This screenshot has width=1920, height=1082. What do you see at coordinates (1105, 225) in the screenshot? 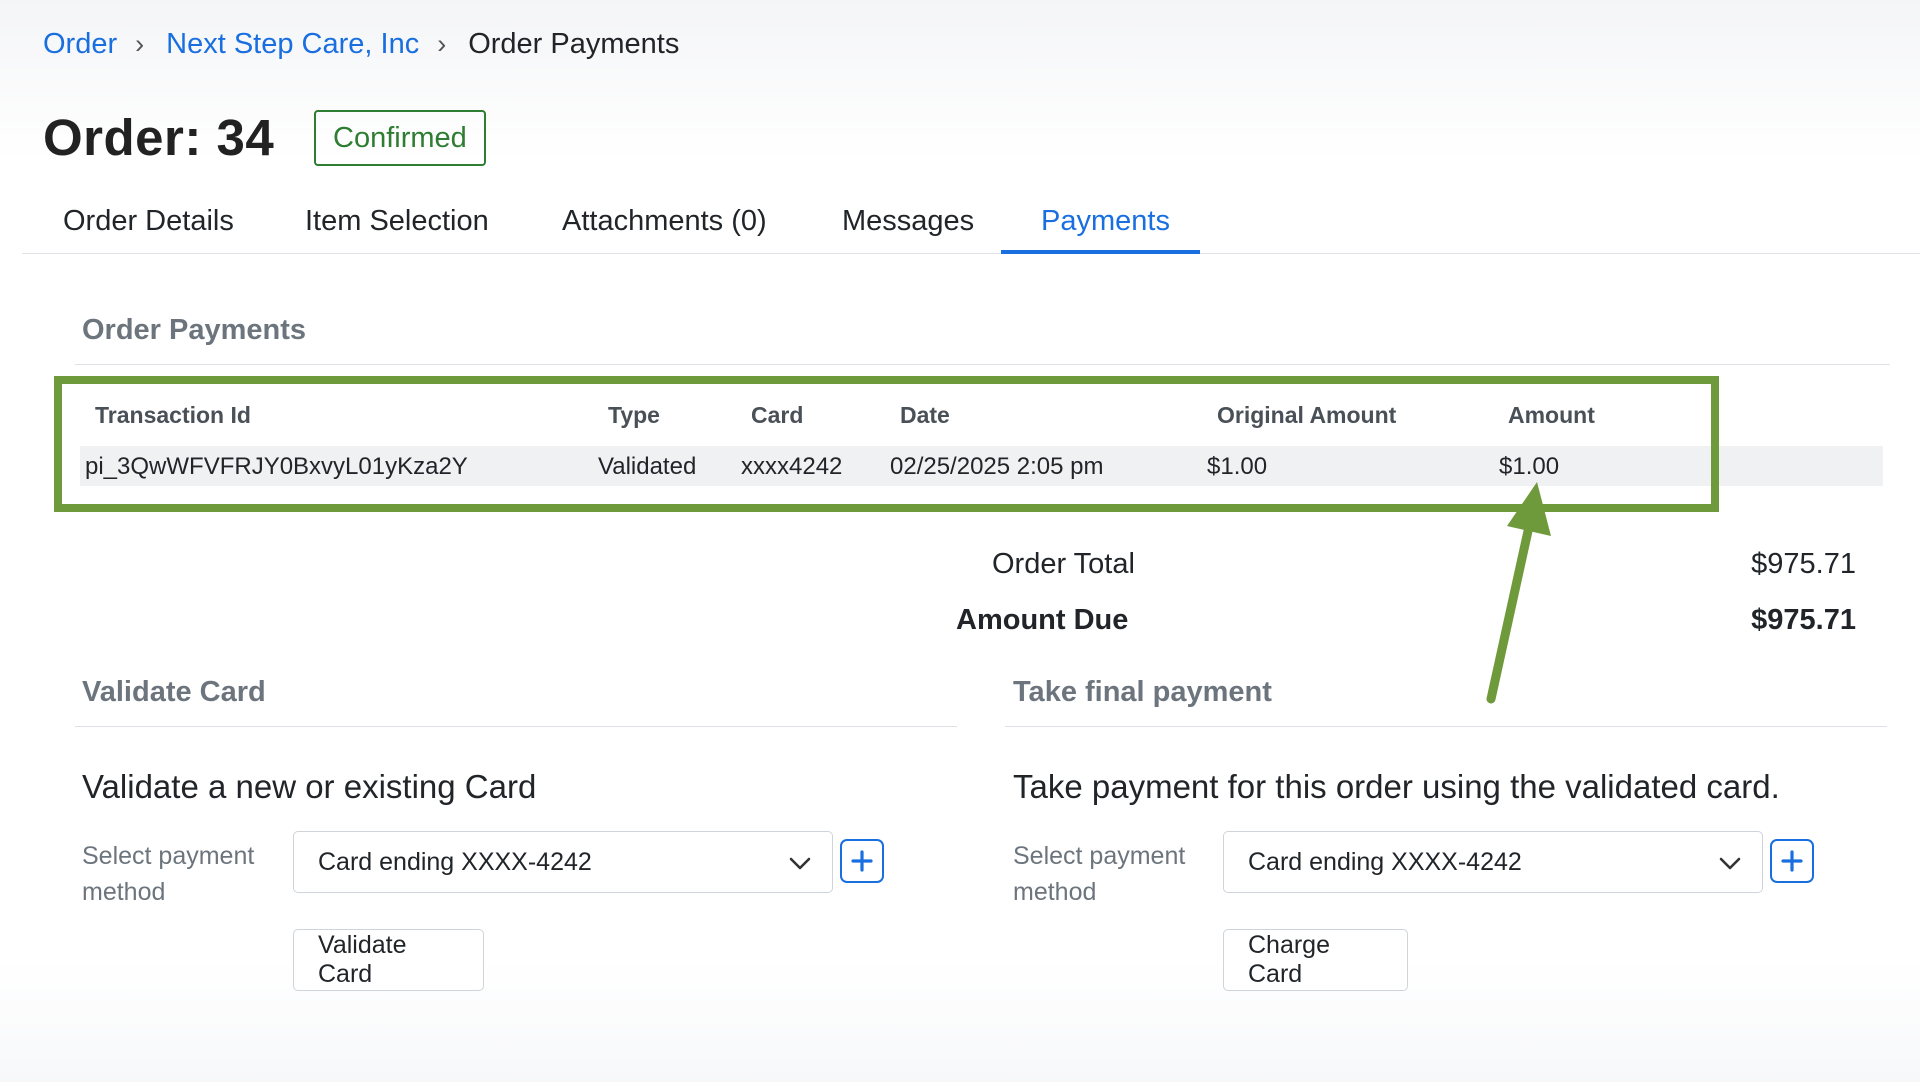
I see `tab-payments: Payments` at bounding box center [1105, 225].